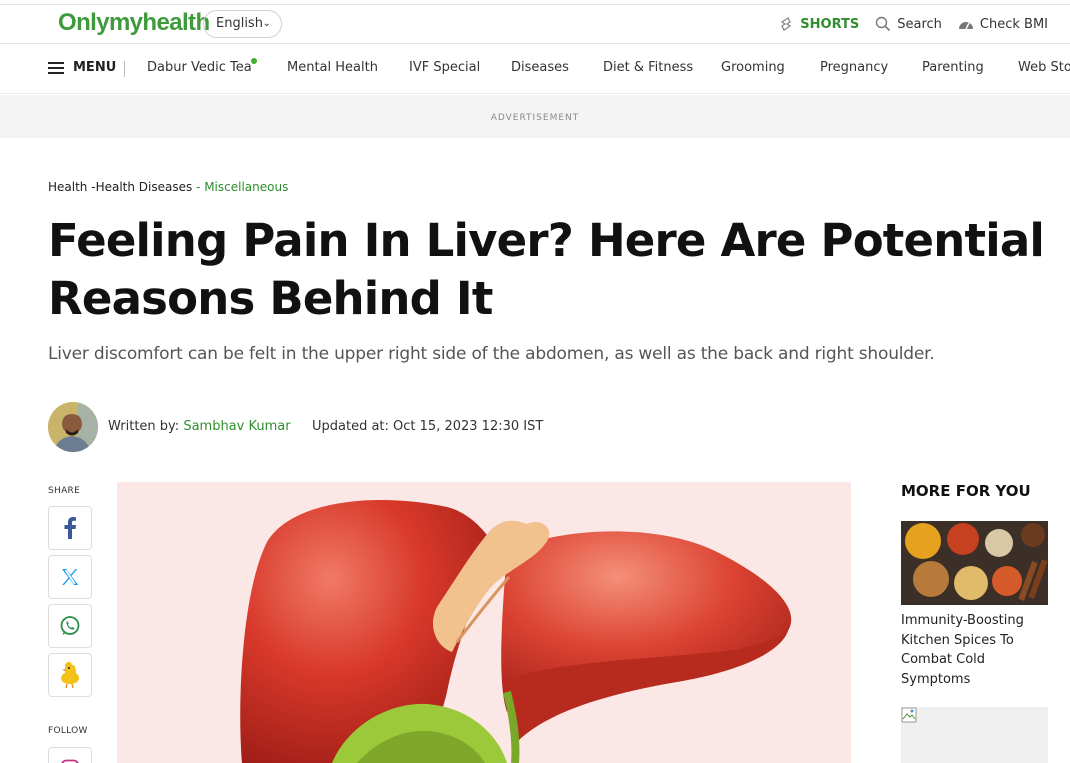  What do you see at coordinates (786, 24) in the screenshot?
I see `shorts-icon` at bounding box center [786, 24].